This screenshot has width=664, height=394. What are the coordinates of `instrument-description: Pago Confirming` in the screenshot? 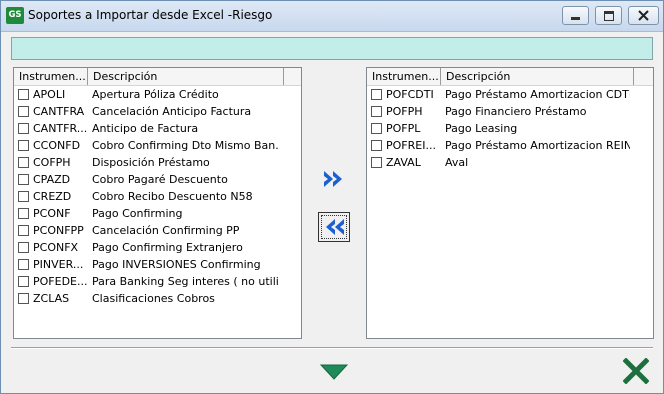 It's located at (137, 213).